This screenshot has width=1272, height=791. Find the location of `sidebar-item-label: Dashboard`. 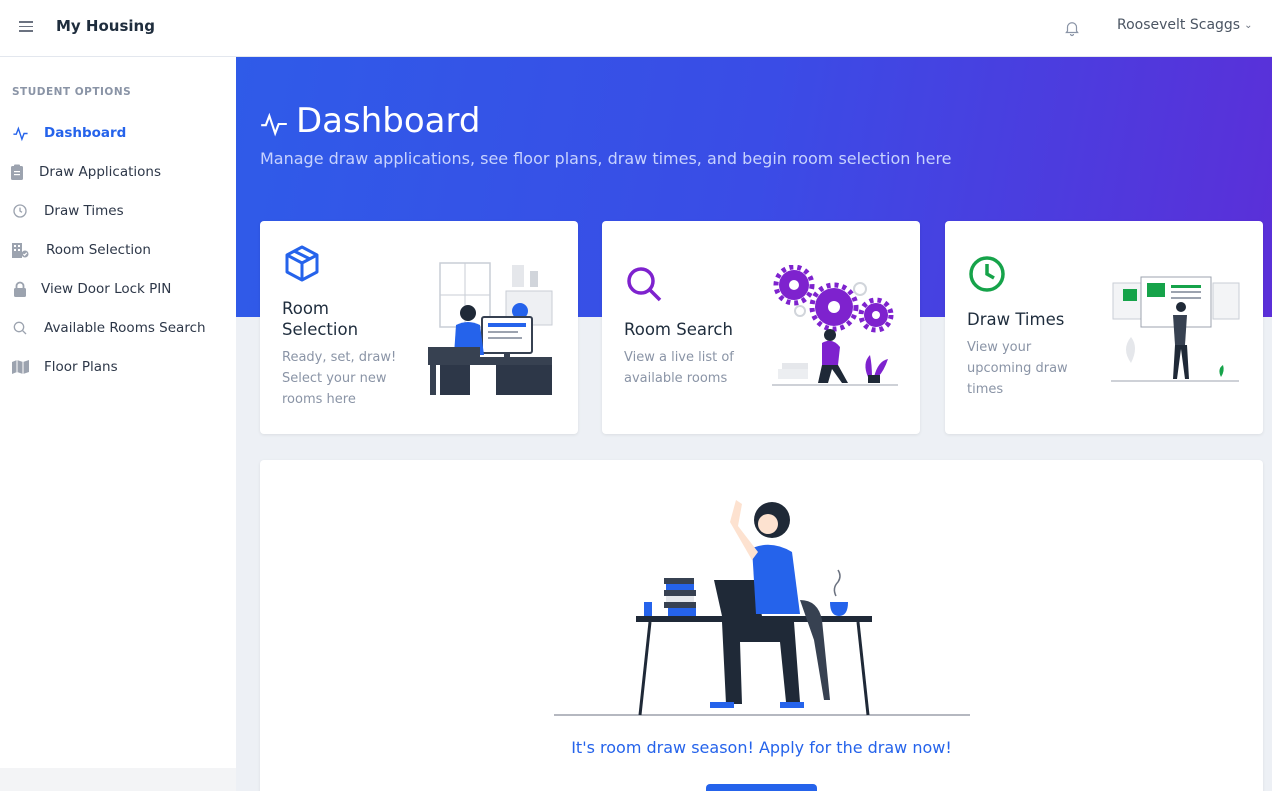

sidebar-item-label: Dashboard is located at coordinates (85, 133).